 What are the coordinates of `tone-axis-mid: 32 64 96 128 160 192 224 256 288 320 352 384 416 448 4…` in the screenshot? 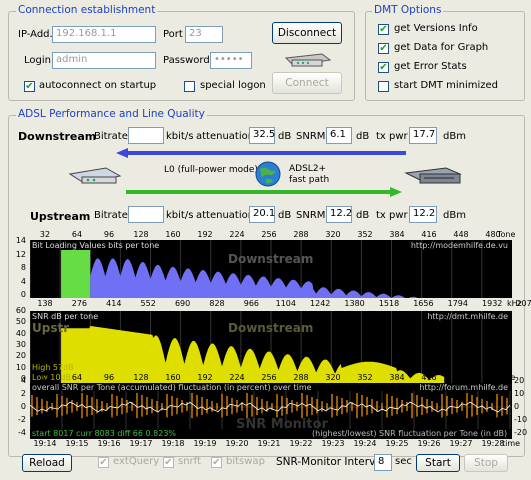 It's located at (265, 378).